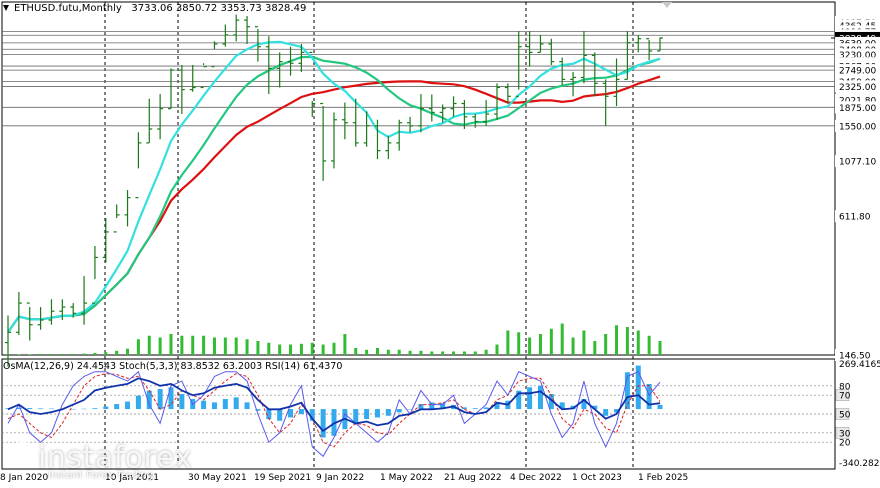 The height and width of the screenshot is (488, 880). What do you see at coordinates (282, 478) in the screenshot?
I see `time-axis-label: 19 Sep 2021` at bounding box center [282, 478].